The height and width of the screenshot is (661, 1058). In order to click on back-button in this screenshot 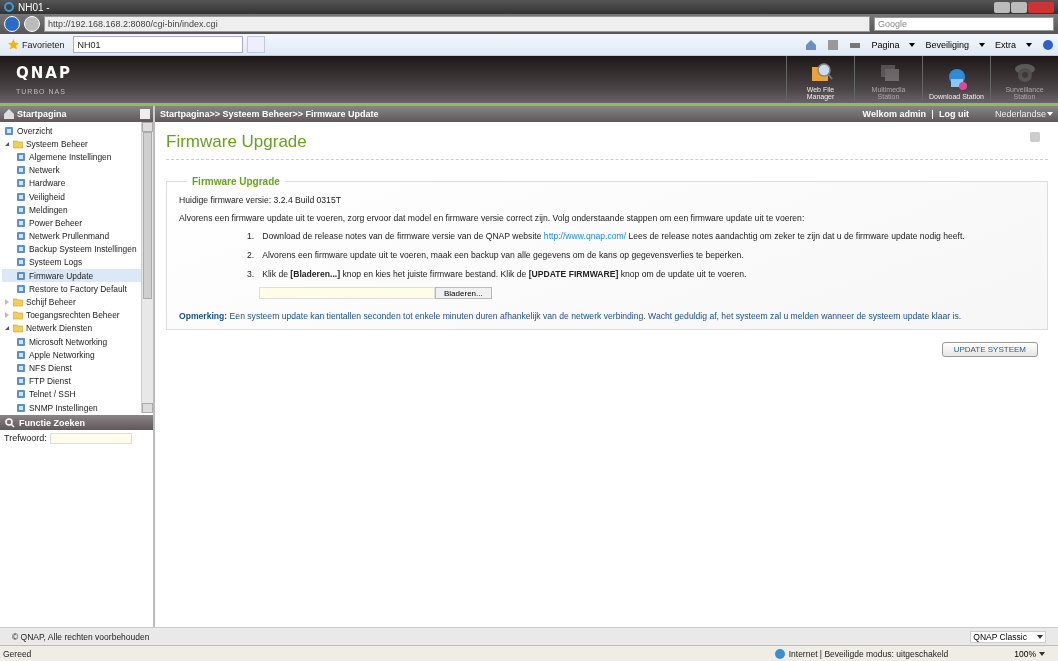, I will do `click(12, 24)`.